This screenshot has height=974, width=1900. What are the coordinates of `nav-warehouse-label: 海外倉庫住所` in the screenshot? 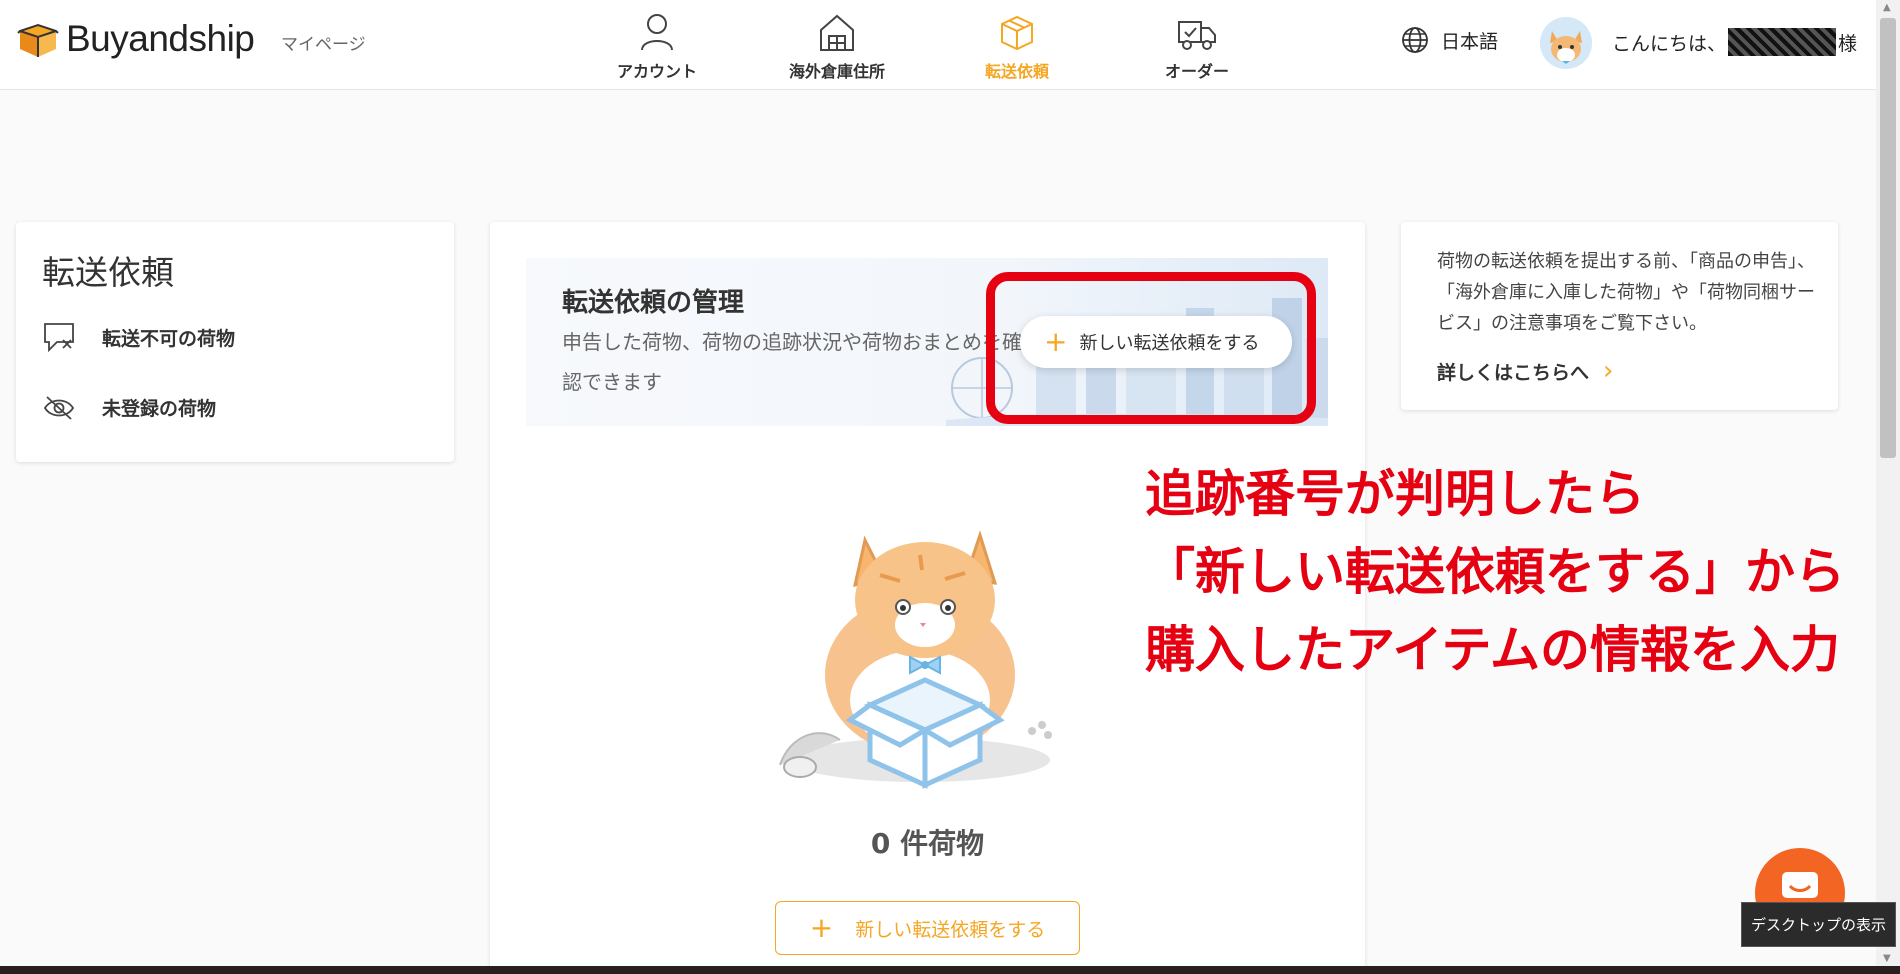 It's located at (836, 71).